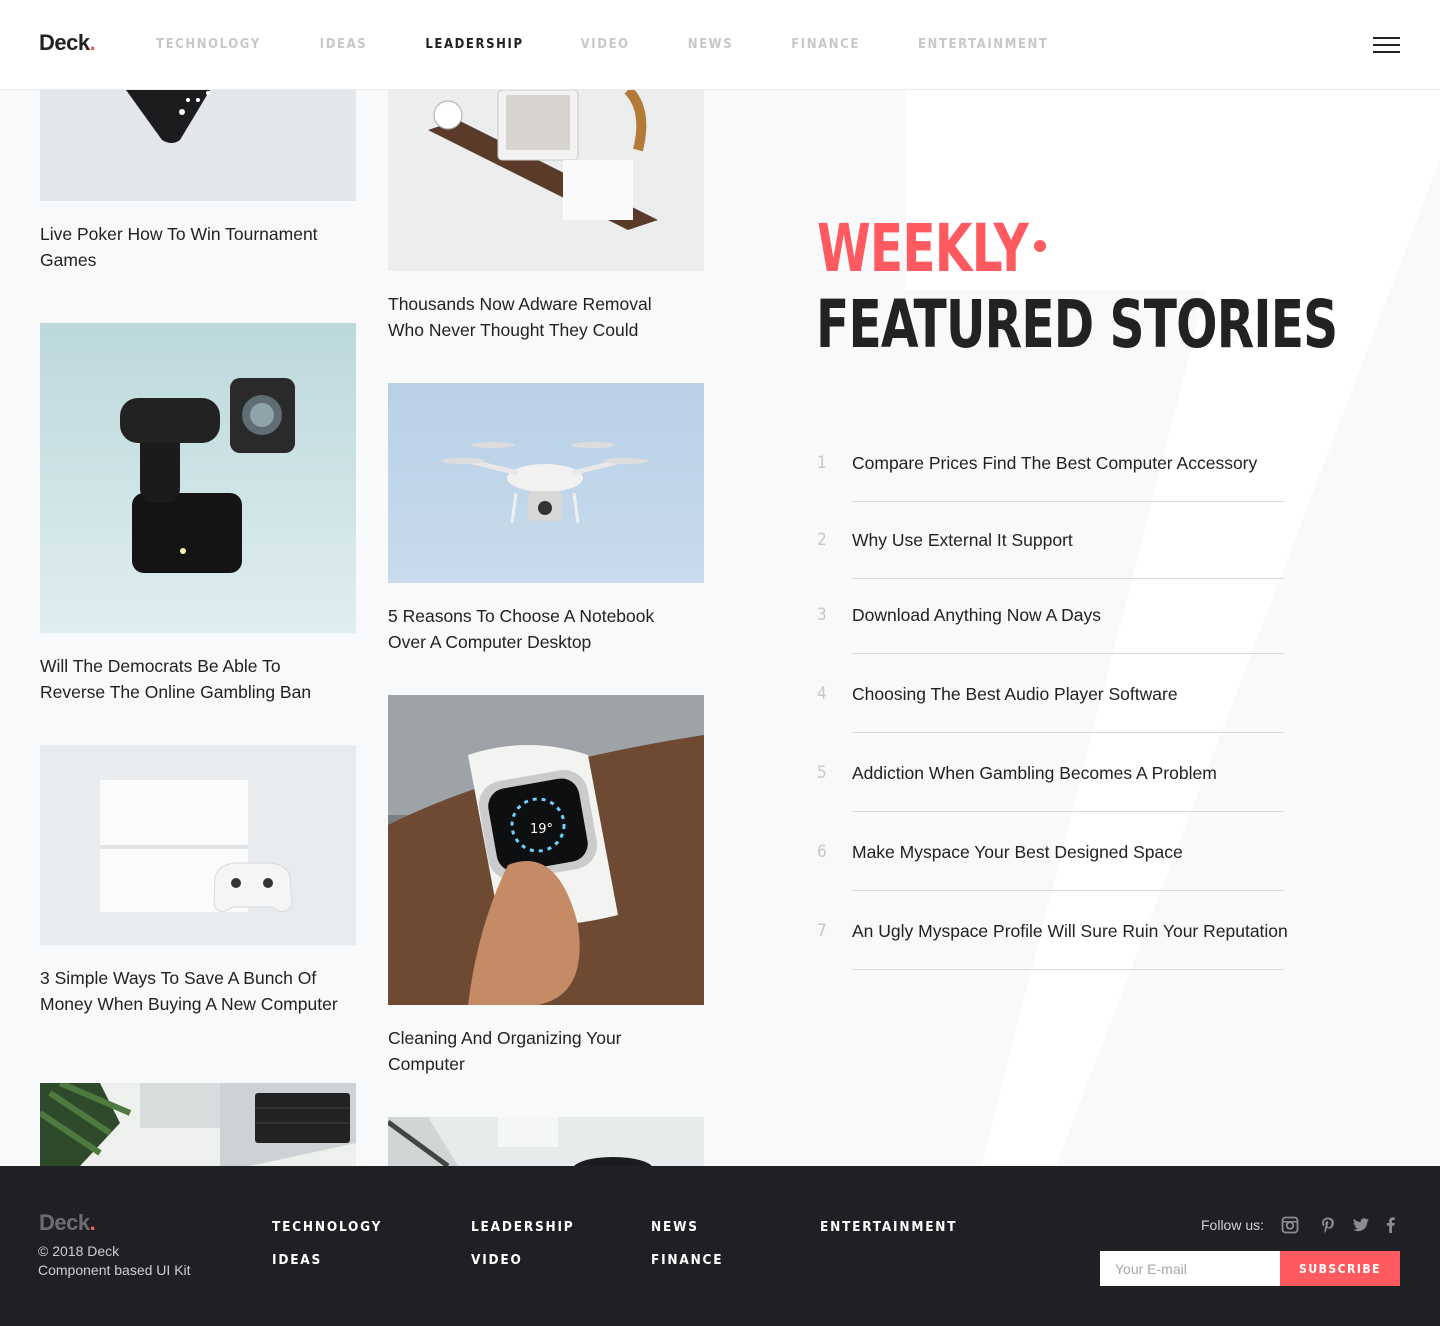 Image resolution: width=1440 pixels, height=1326 pixels. I want to click on rank-number: 3, so click(822, 615).